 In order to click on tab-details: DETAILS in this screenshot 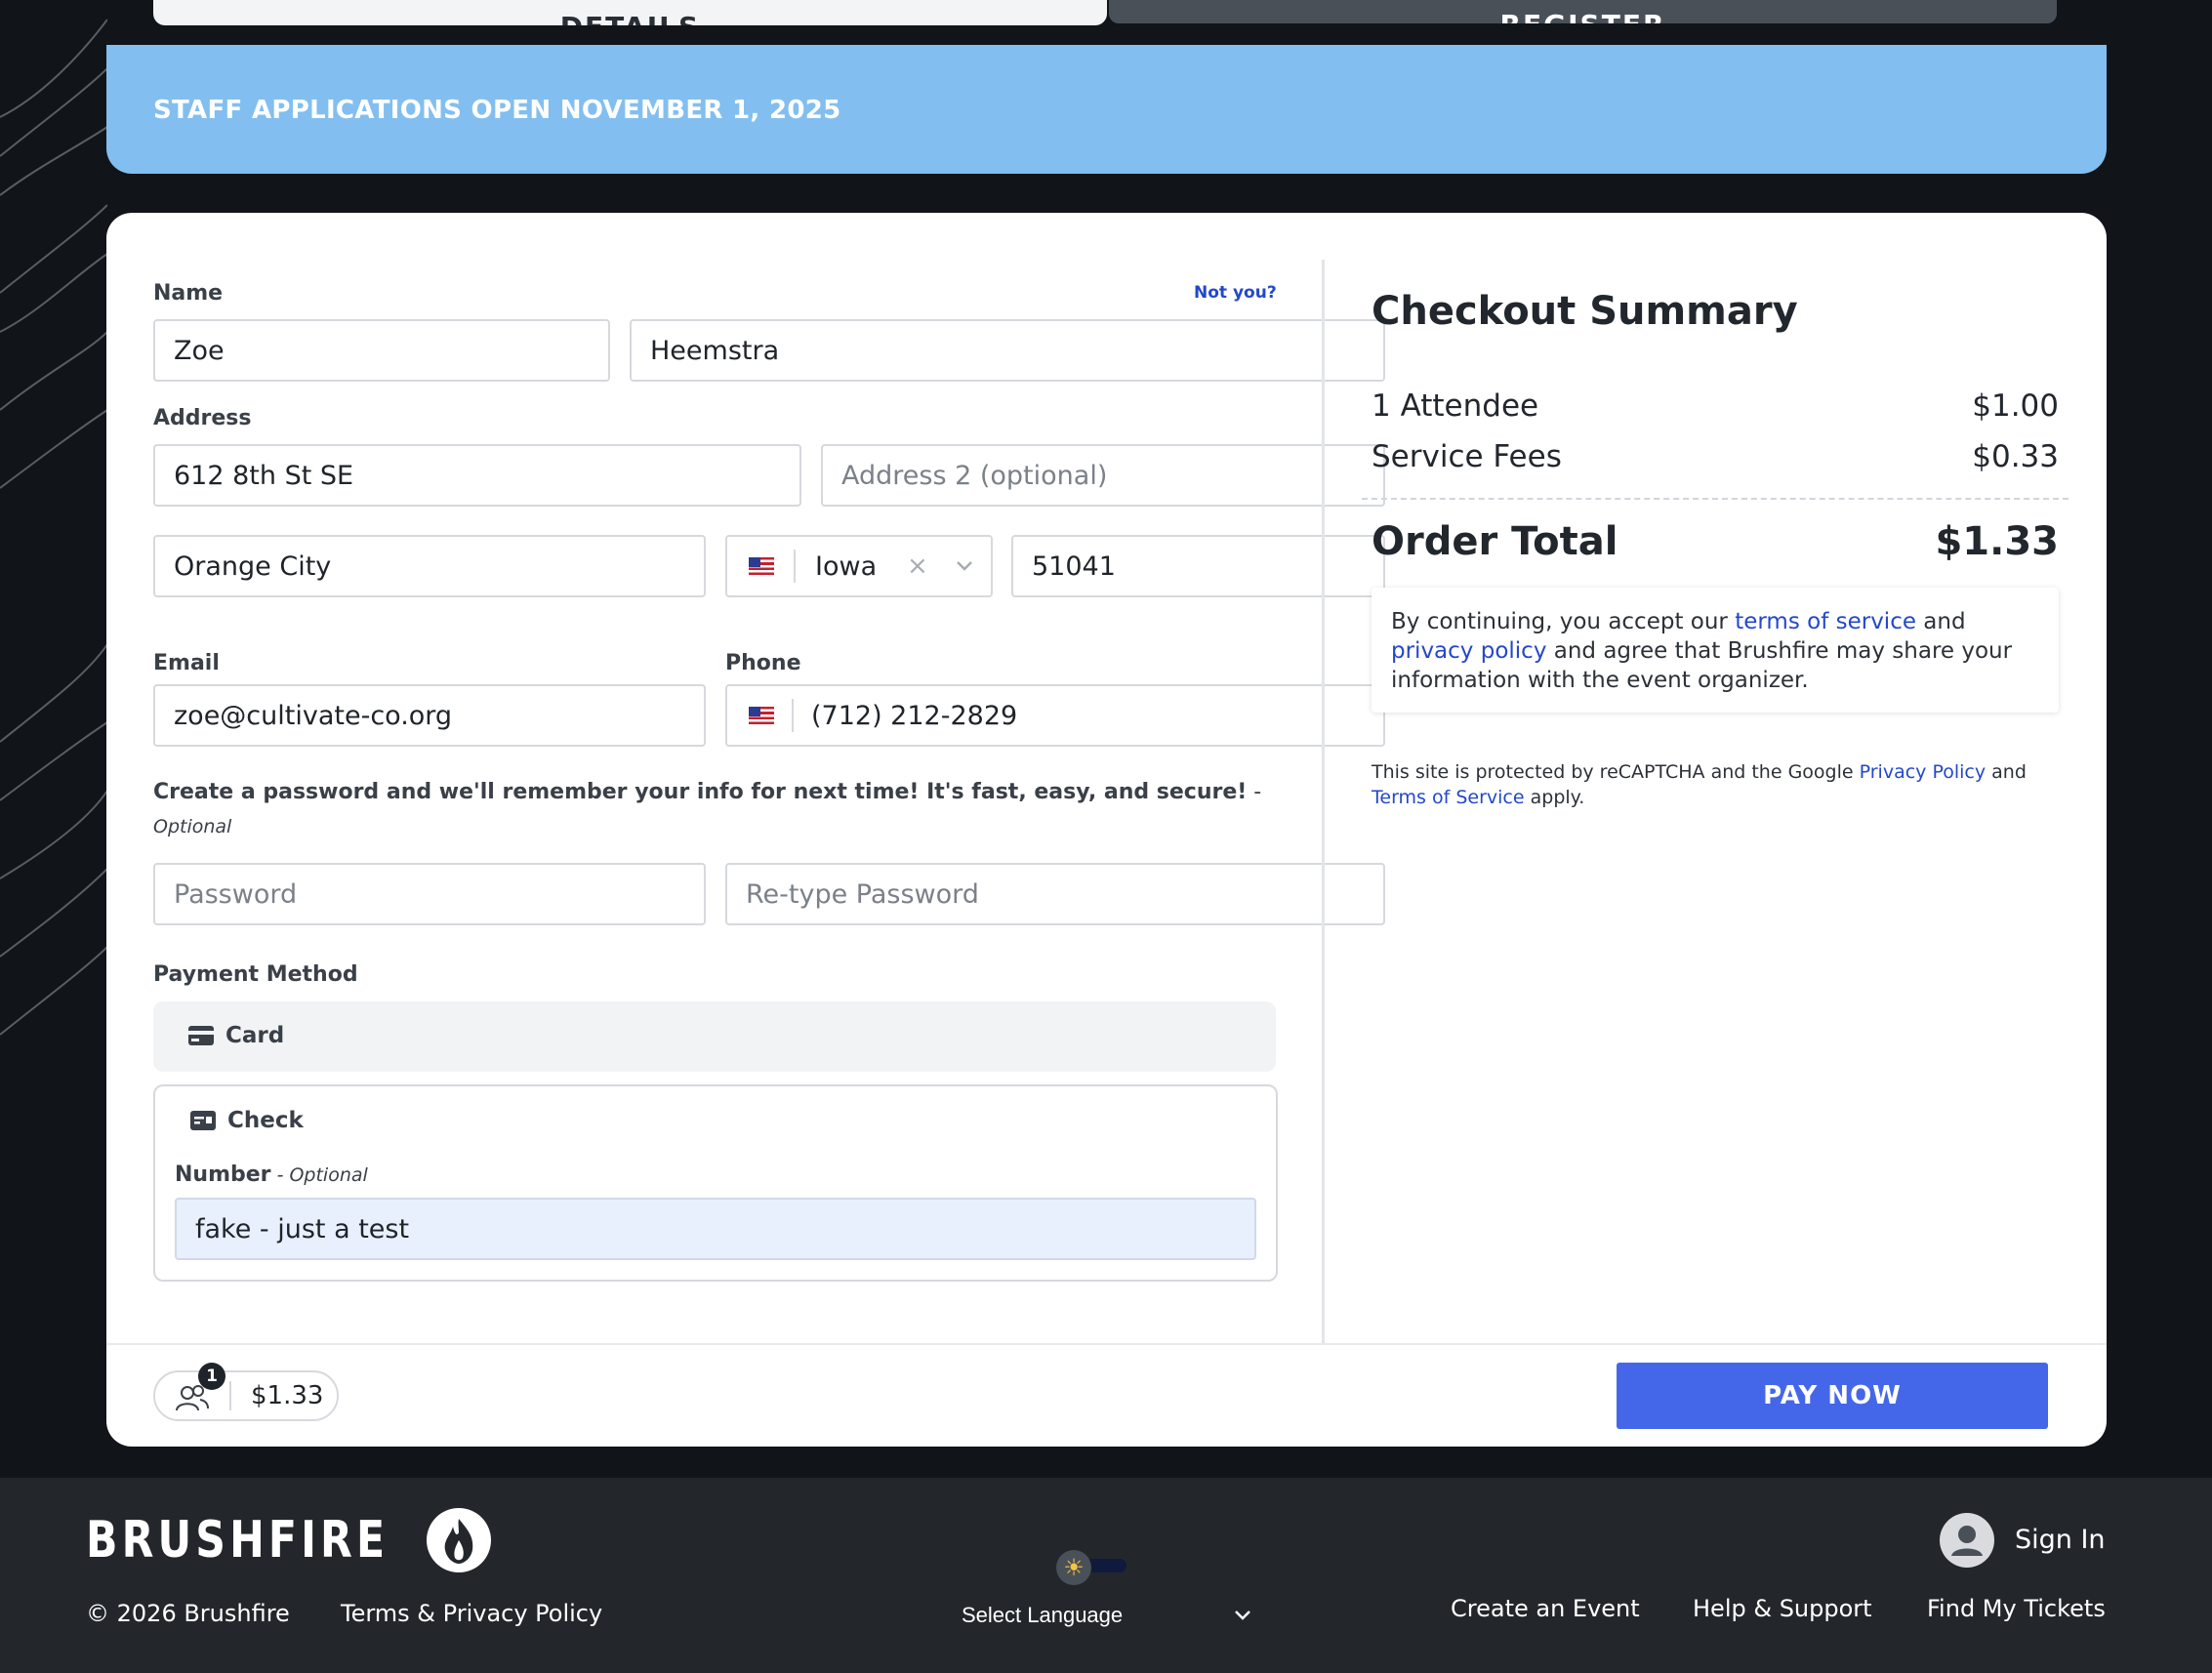, I will do `click(630, 12)`.